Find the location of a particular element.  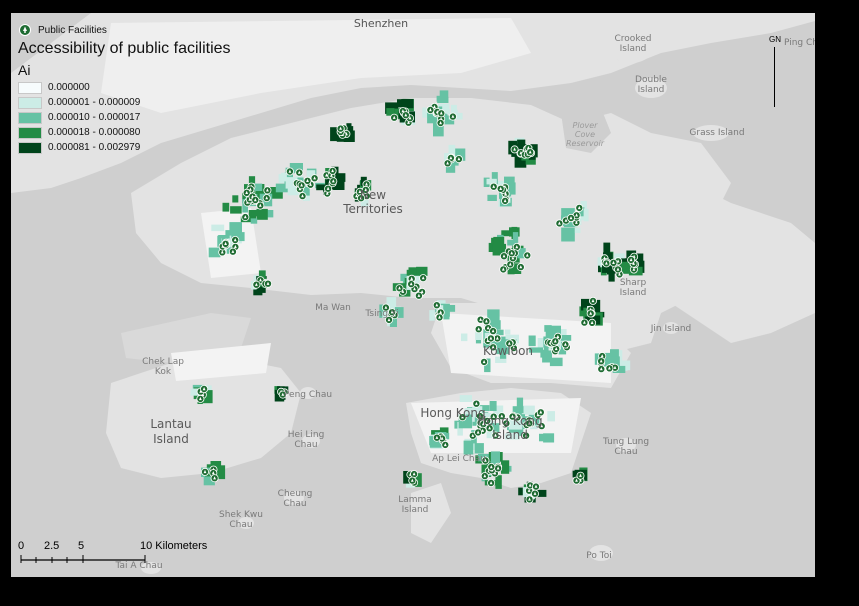

facility-marker-icon is located at coordinates (25, 30).